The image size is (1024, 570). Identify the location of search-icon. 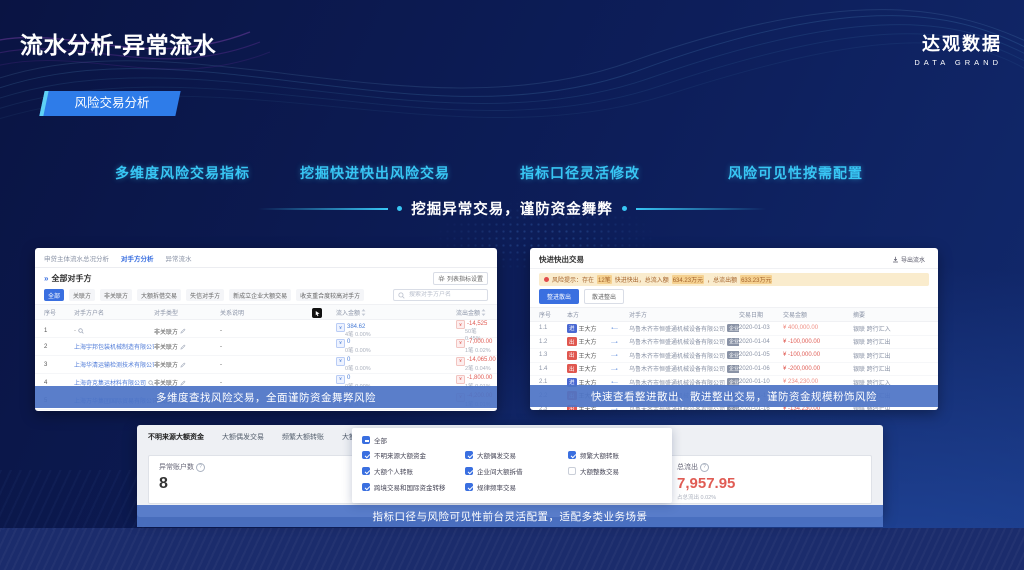
(81, 331).